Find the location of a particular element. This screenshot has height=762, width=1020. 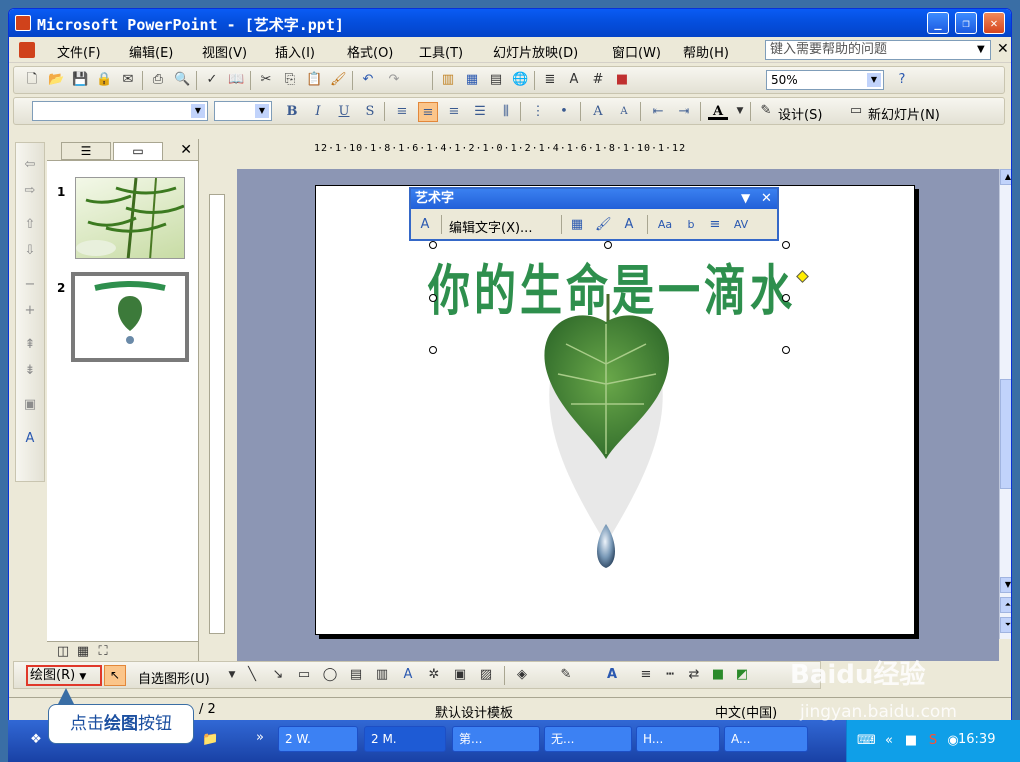

text-box-icon: ▤ is located at coordinates (356, 675).